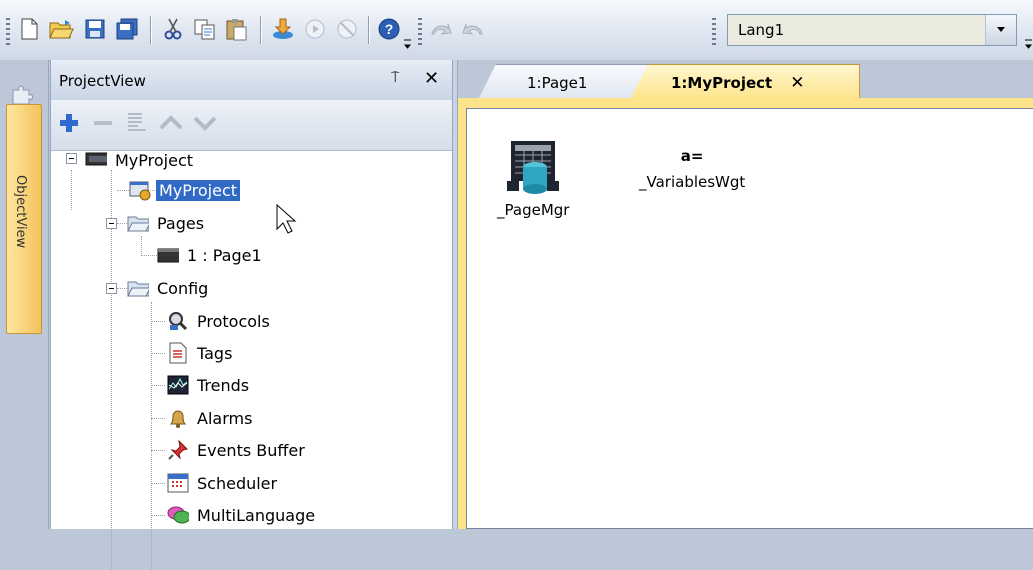  I want to click on tab-page1: 1:Page1, so click(563, 82).